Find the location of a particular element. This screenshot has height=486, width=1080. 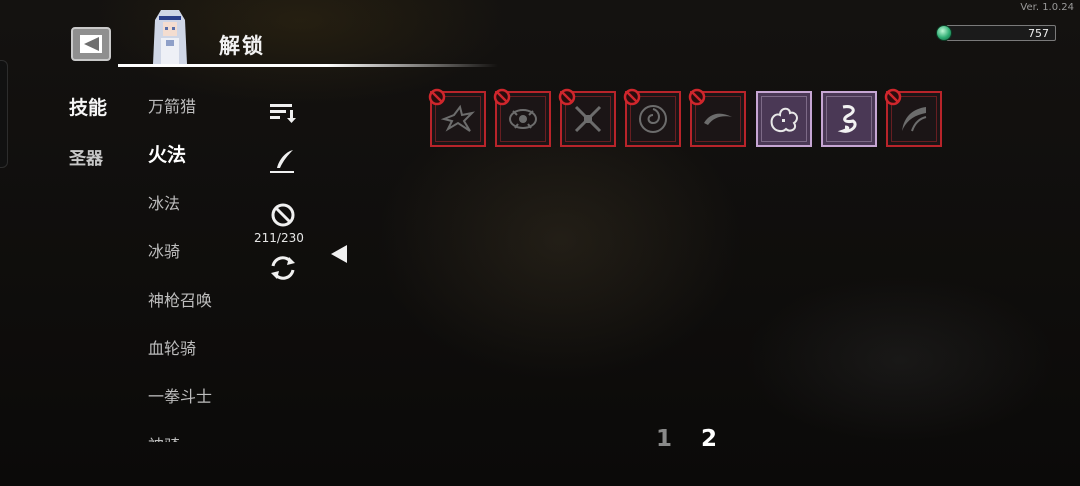

gem-counter-bar: 757 is located at coordinates (1001, 33).